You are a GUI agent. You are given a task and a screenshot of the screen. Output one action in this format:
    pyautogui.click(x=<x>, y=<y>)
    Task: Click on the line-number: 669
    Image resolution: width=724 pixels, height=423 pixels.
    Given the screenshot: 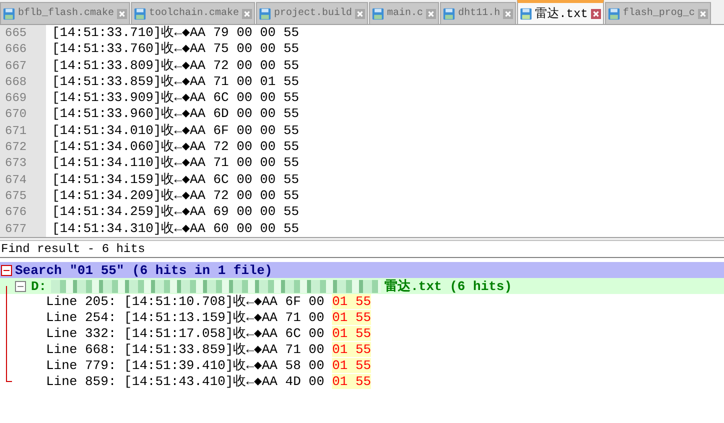 What is the action you would take?
    pyautogui.click(x=23, y=98)
    